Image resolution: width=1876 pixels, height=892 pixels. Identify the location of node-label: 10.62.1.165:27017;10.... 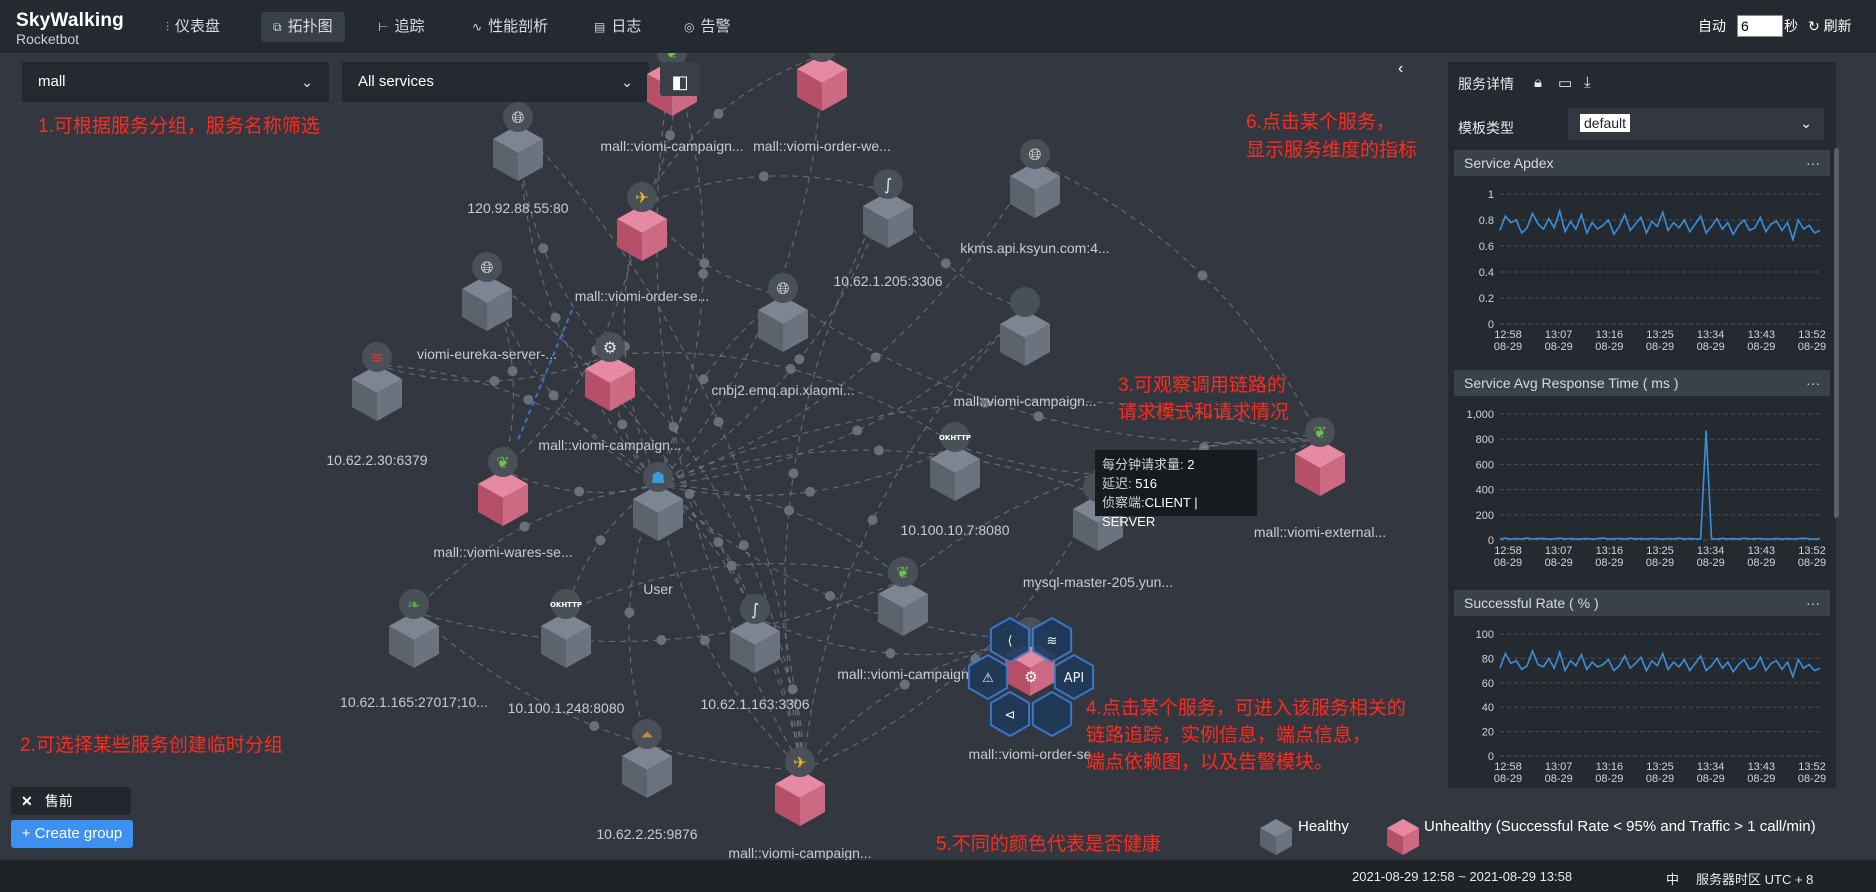
(414, 702).